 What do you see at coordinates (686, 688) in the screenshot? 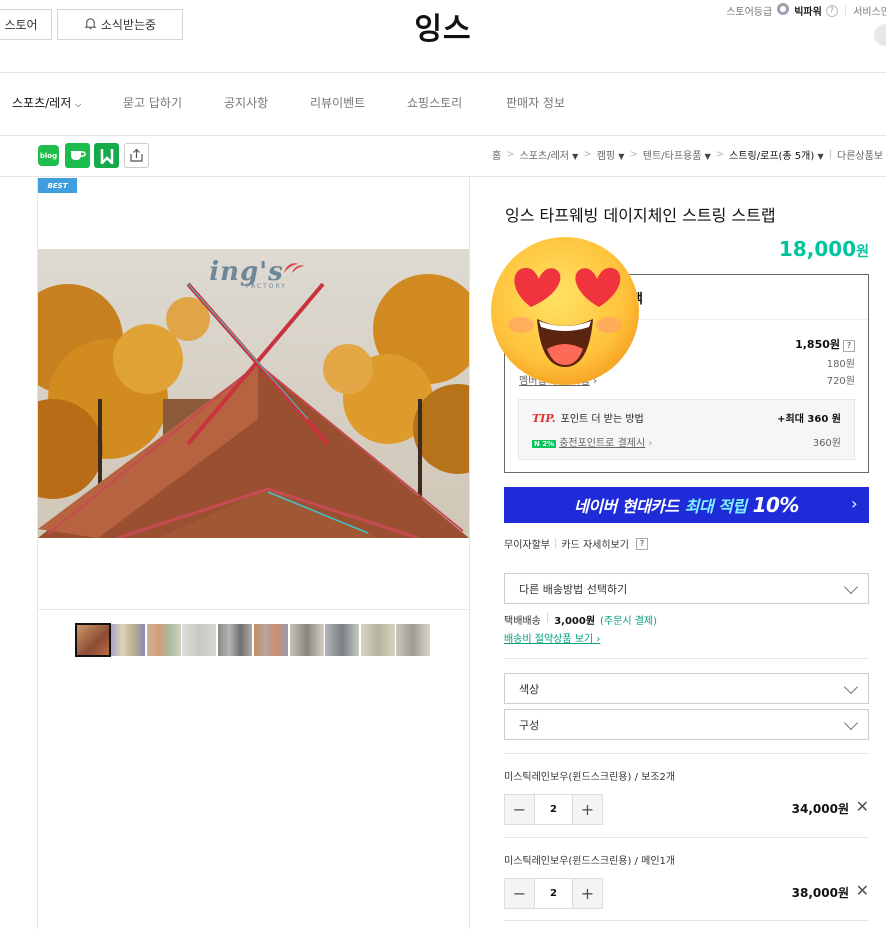
I see `color-select: 색상` at bounding box center [686, 688].